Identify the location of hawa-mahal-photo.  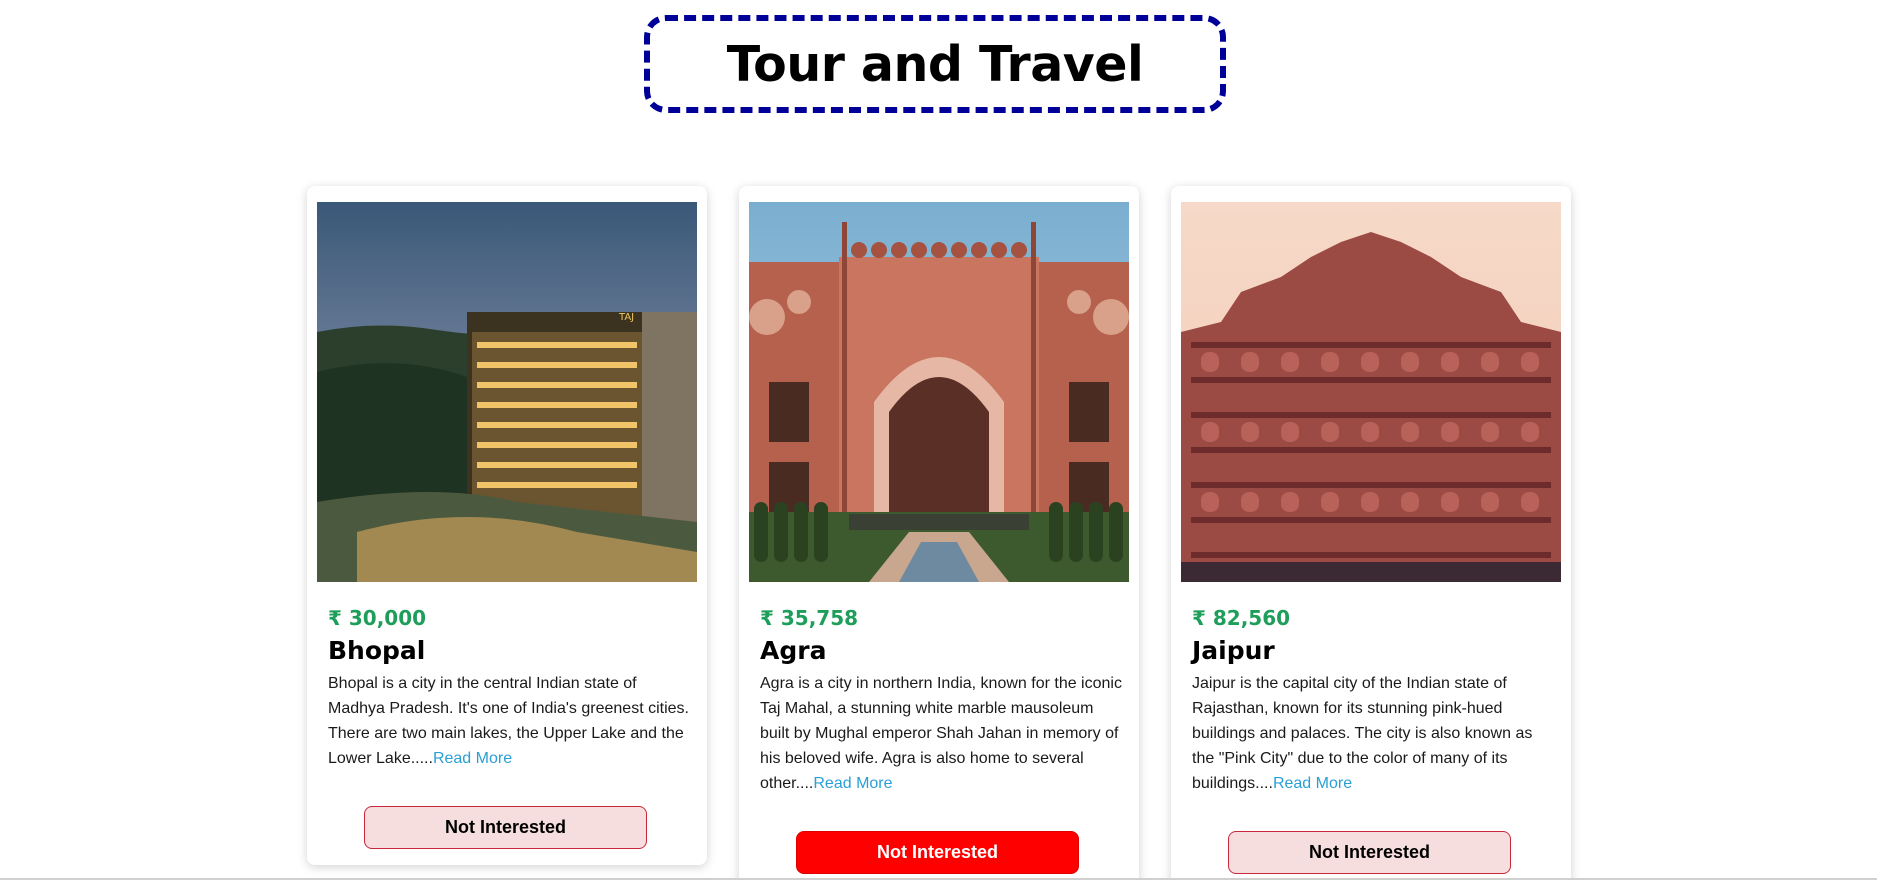
(1371, 392).